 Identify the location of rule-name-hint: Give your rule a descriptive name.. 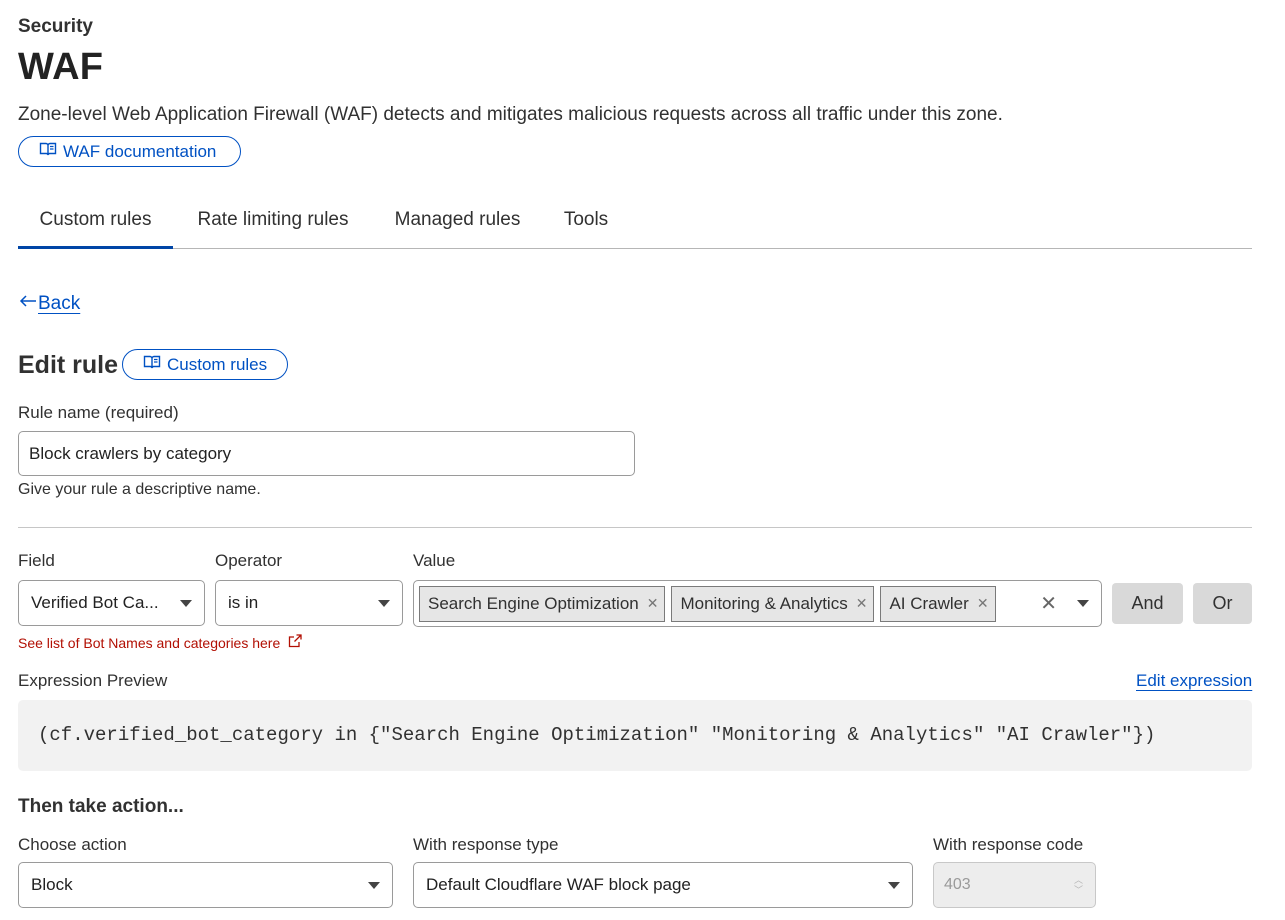
(139, 489).